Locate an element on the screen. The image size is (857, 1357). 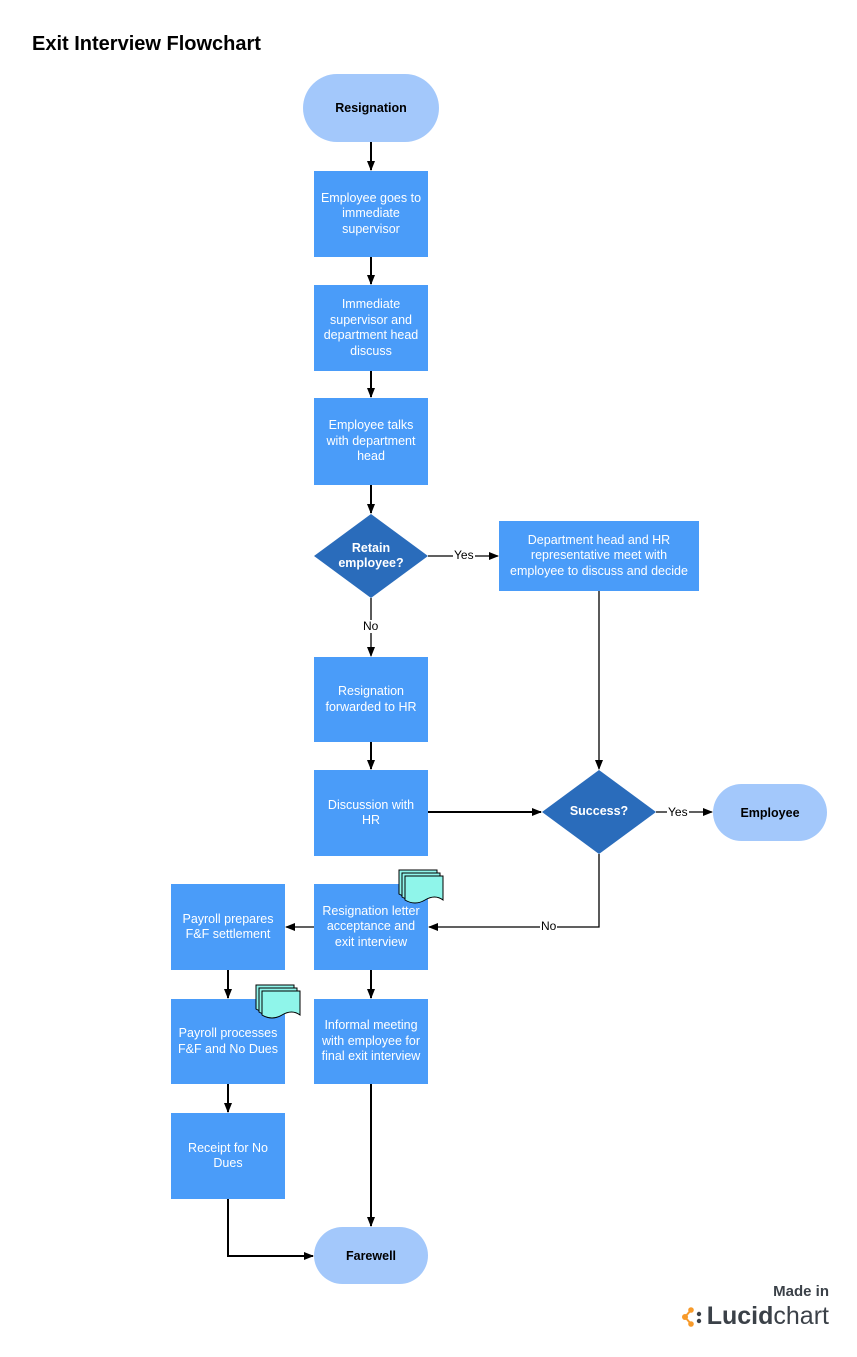
process-talks-dept-head: Employee talks with department head is located at coordinates (371, 441).